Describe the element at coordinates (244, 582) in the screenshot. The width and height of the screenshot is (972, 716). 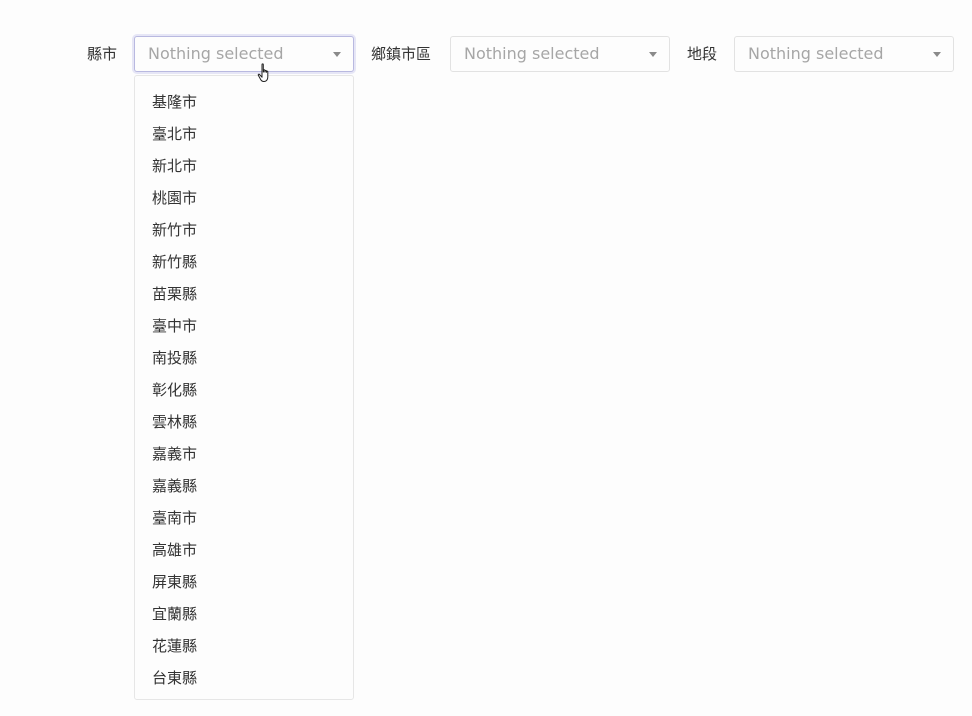
I see `dropdown-option: 屏東縣` at that location.